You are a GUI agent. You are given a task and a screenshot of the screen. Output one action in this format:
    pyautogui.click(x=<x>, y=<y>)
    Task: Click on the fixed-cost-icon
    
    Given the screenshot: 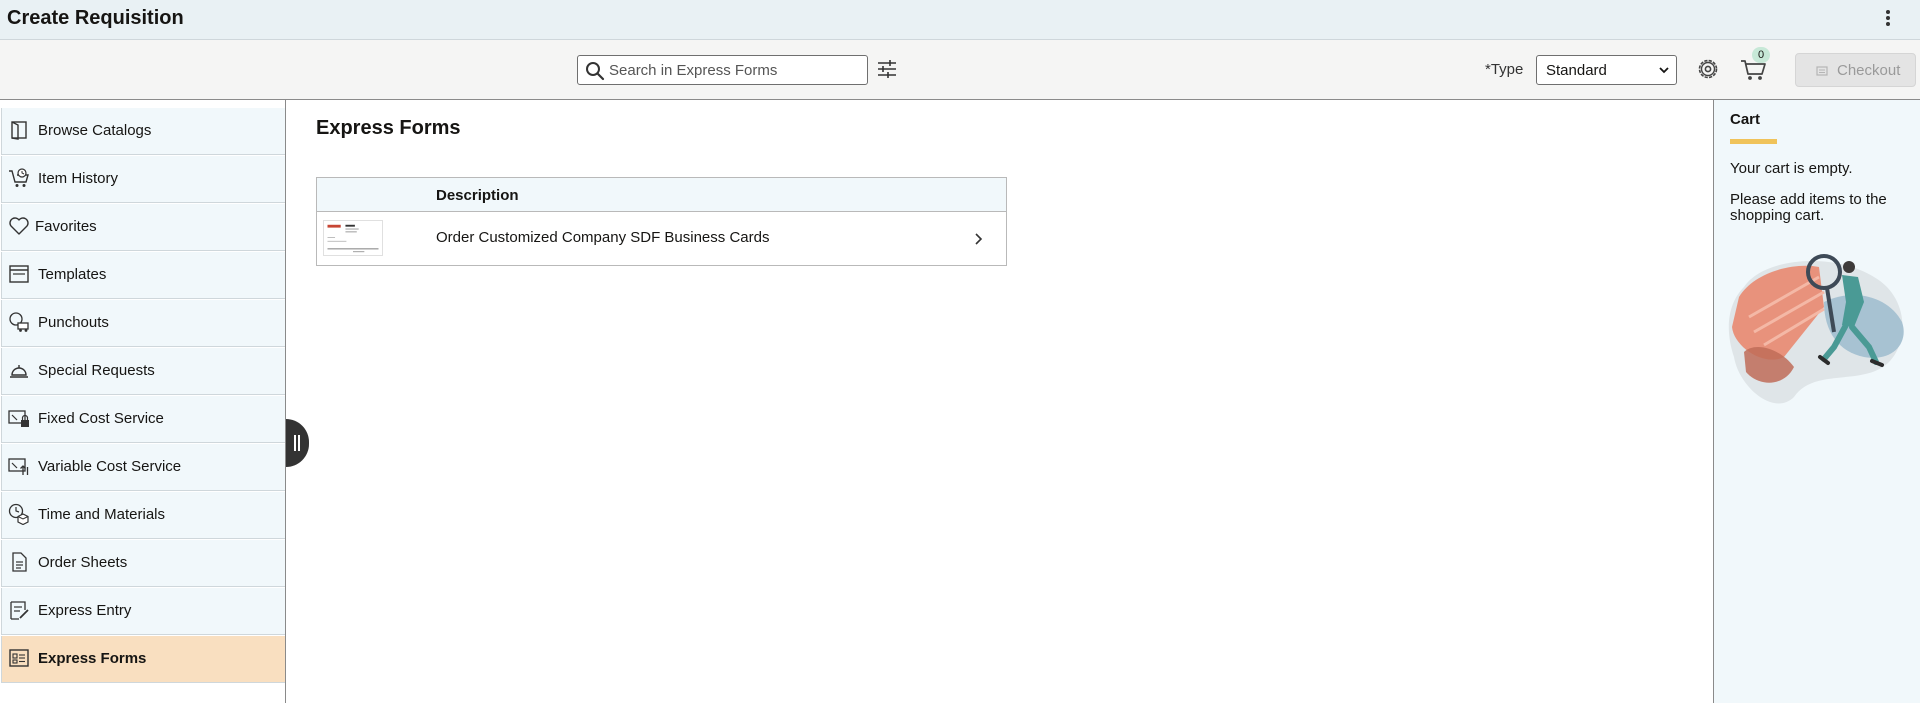 What is the action you would take?
    pyautogui.click(x=18, y=418)
    